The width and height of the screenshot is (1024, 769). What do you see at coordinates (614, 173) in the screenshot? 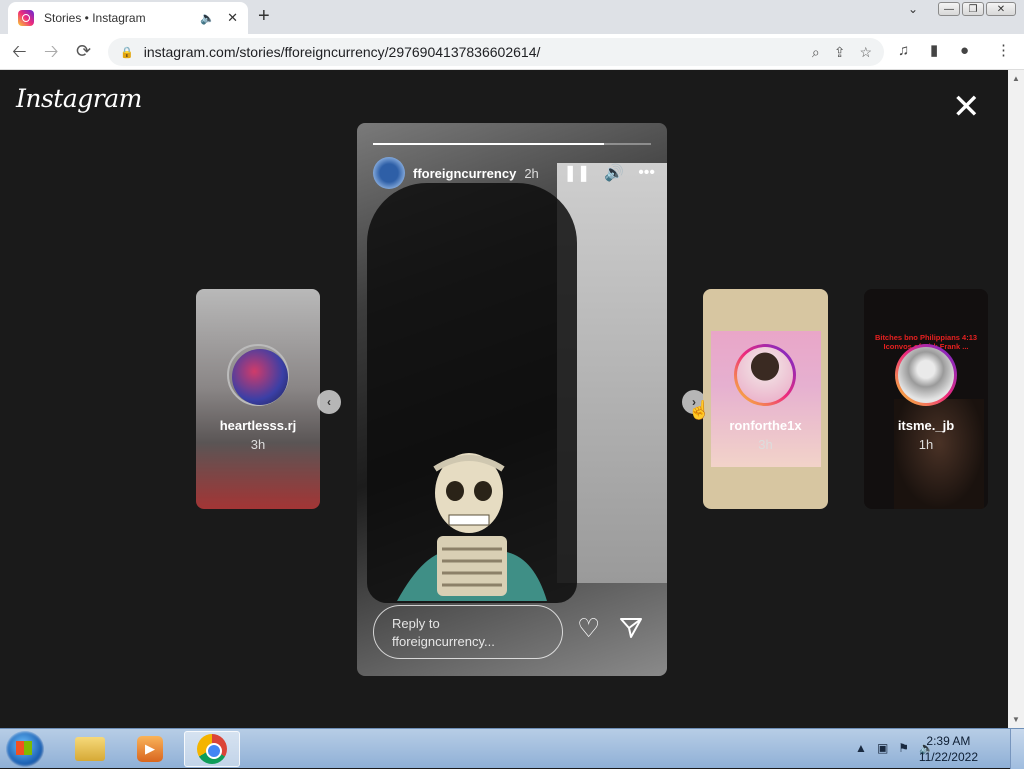
I see `volume-icon: 🔊` at bounding box center [614, 173].